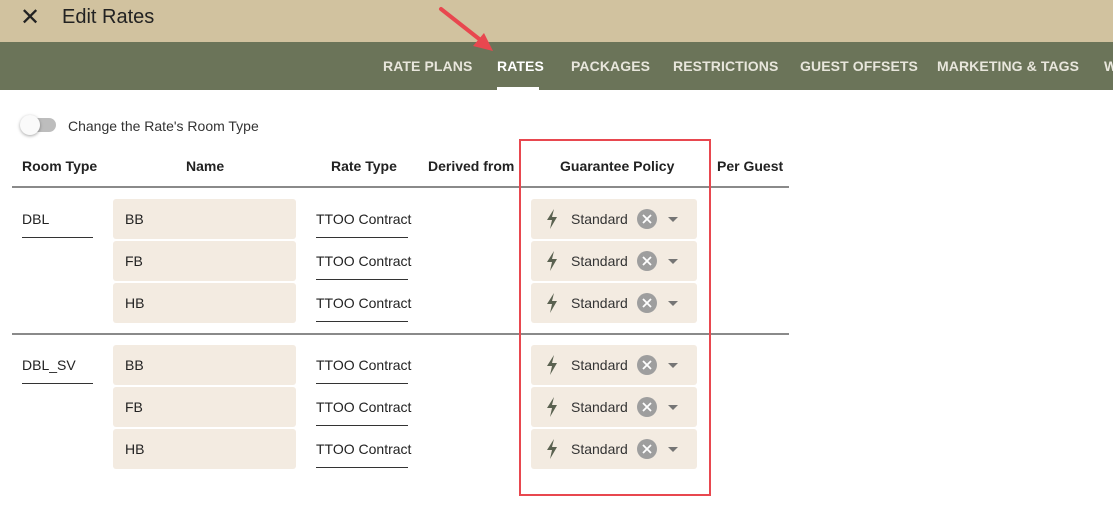 This screenshot has height=511, width=1113. What do you see at coordinates (859, 66) in the screenshot?
I see `tab-guest-offsets: GUEST OFFSETS` at bounding box center [859, 66].